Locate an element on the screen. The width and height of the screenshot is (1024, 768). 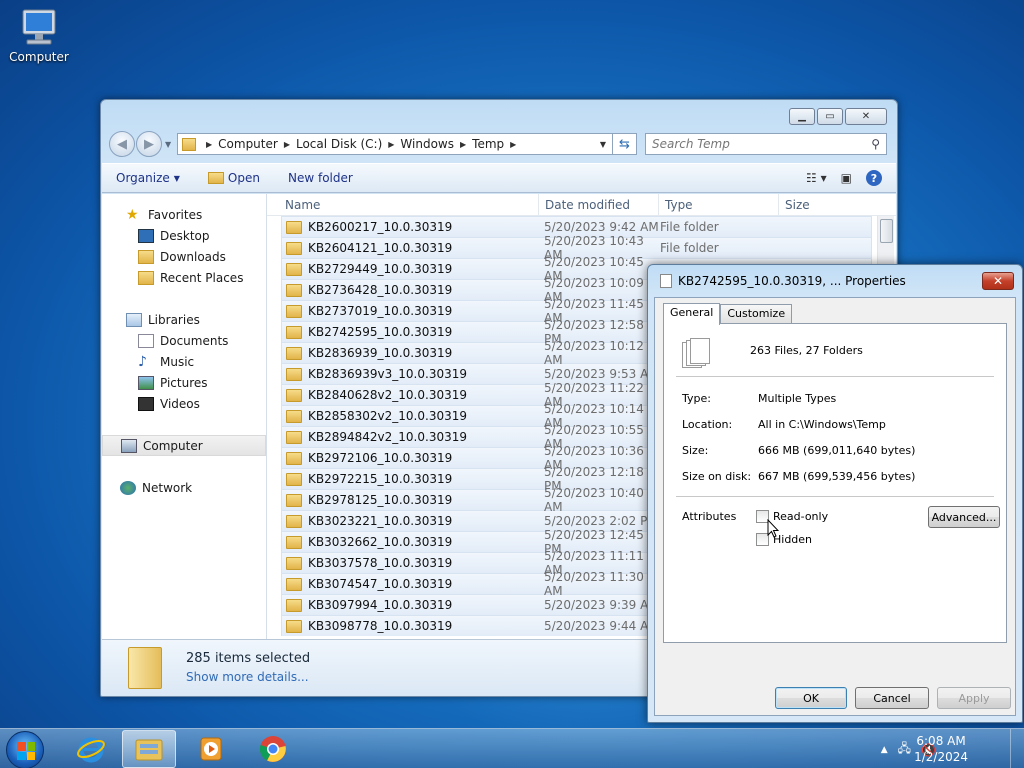
date-modified-cell: 5/20/2023 9:53 AM is located at coordinates (601, 374).